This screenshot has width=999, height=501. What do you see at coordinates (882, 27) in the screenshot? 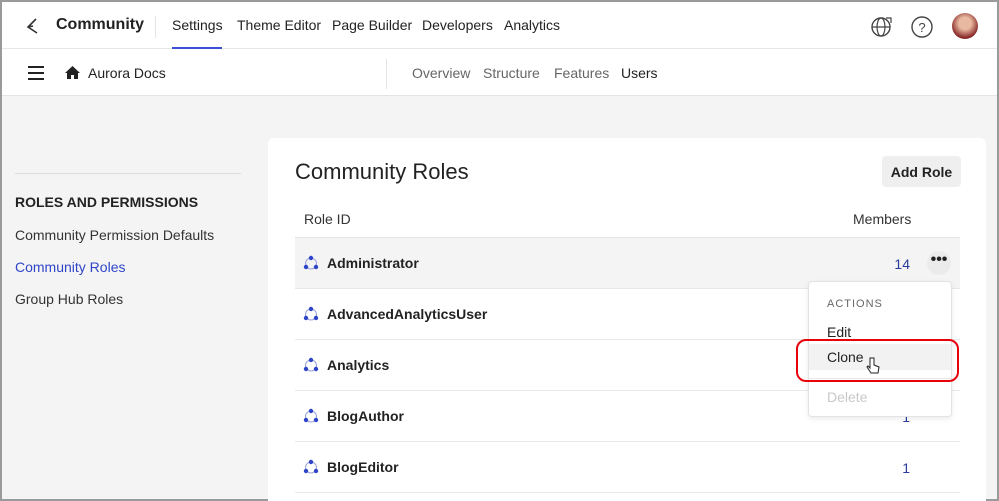
I see `globe-icon` at bounding box center [882, 27].